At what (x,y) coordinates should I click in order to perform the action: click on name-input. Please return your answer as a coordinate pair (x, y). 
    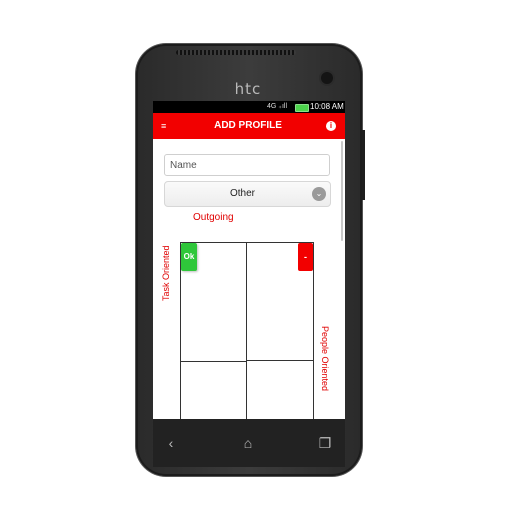
    Looking at the image, I should click on (247, 165).